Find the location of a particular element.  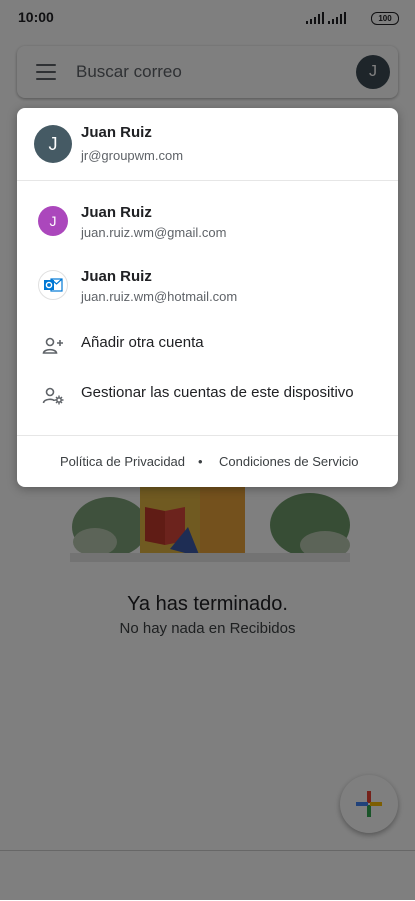

manage-accounts-icon is located at coordinates (53, 396).